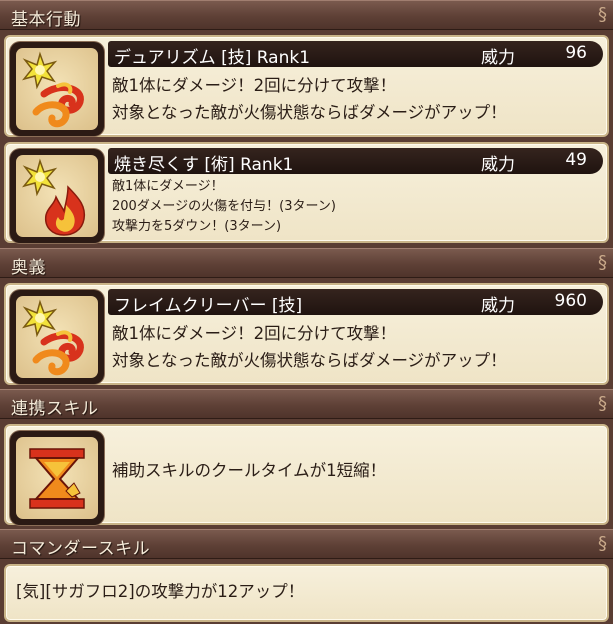 The width and height of the screenshot is (613, 624). I want to click on skill-title-bar: デュアリズム [技] Rank1 威力 96, so click(355, 54).